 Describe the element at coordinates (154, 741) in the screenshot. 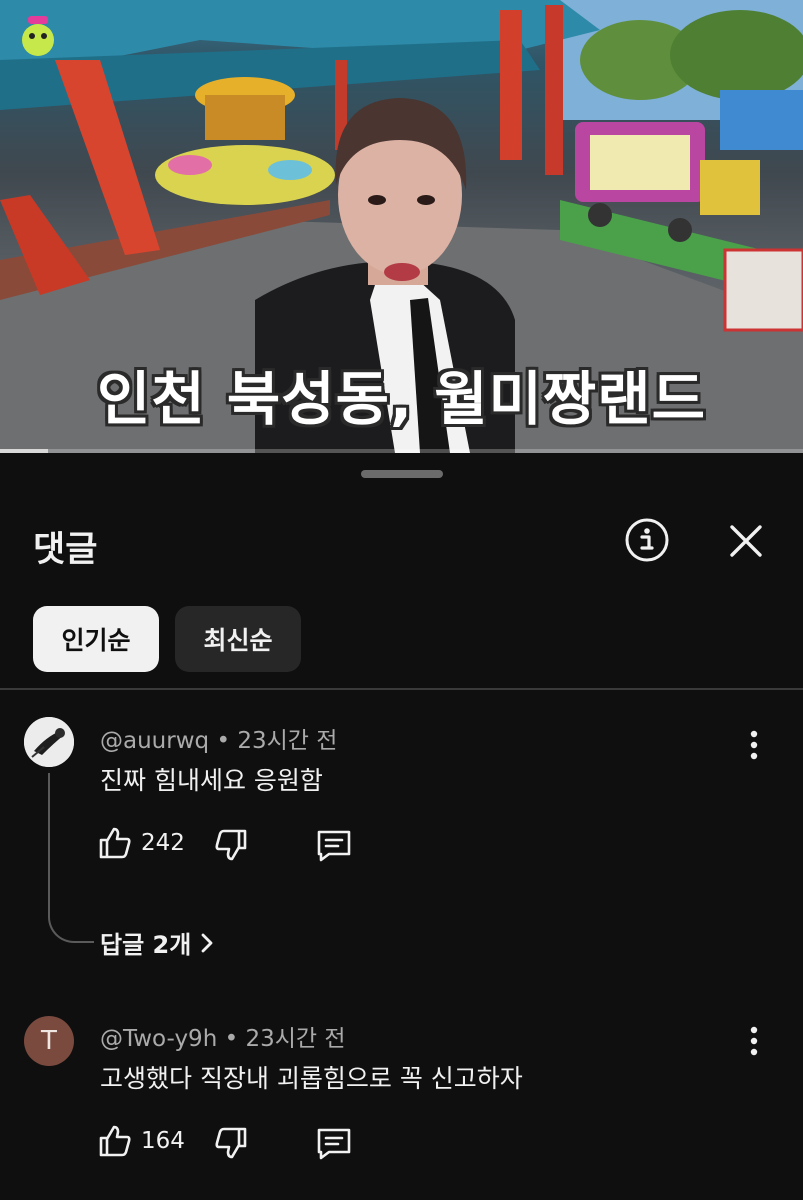

I see `comment-author: @auurwq` at that location.